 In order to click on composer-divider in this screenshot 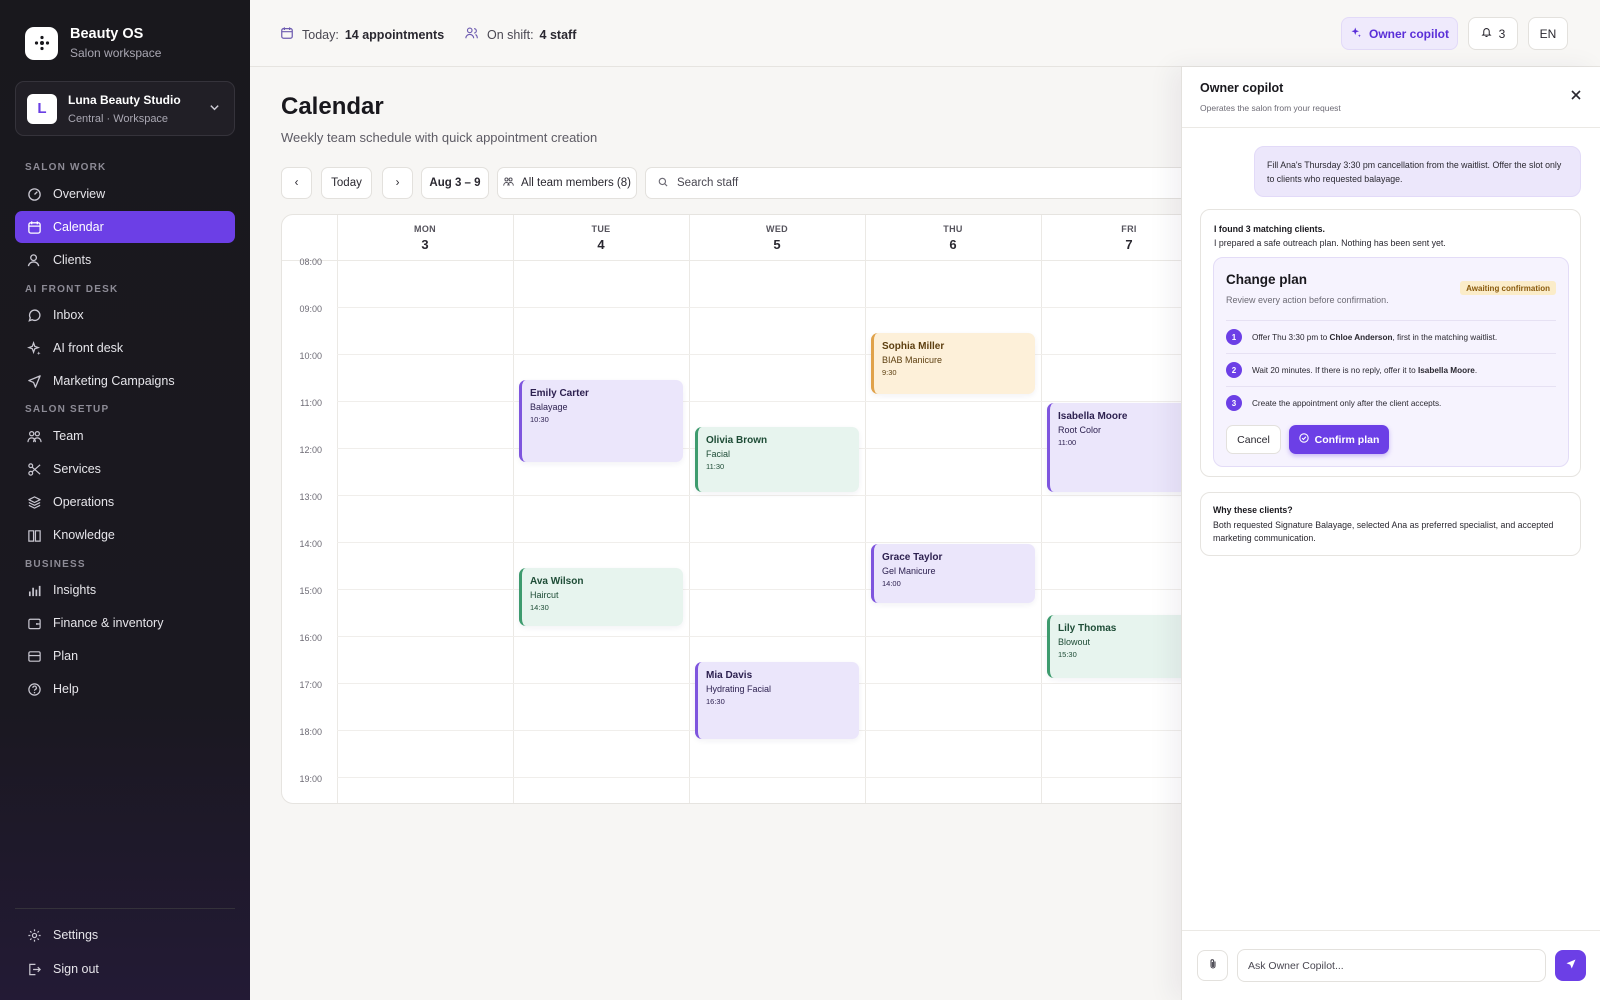, I will do `click(1391, 930)`.